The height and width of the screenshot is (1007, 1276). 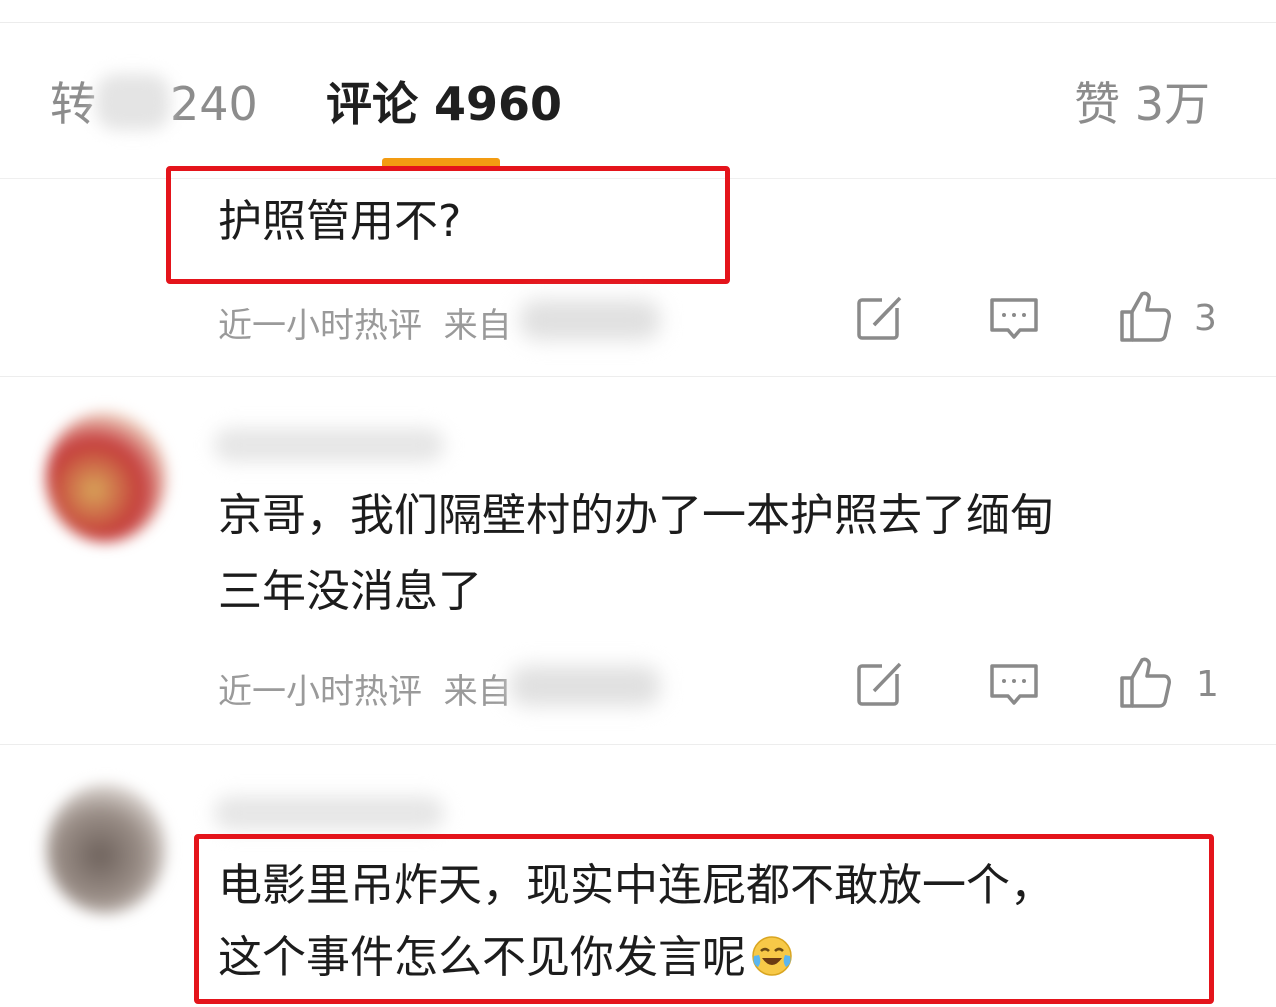 I want to click on top-divider, so click(x=638, y=22).